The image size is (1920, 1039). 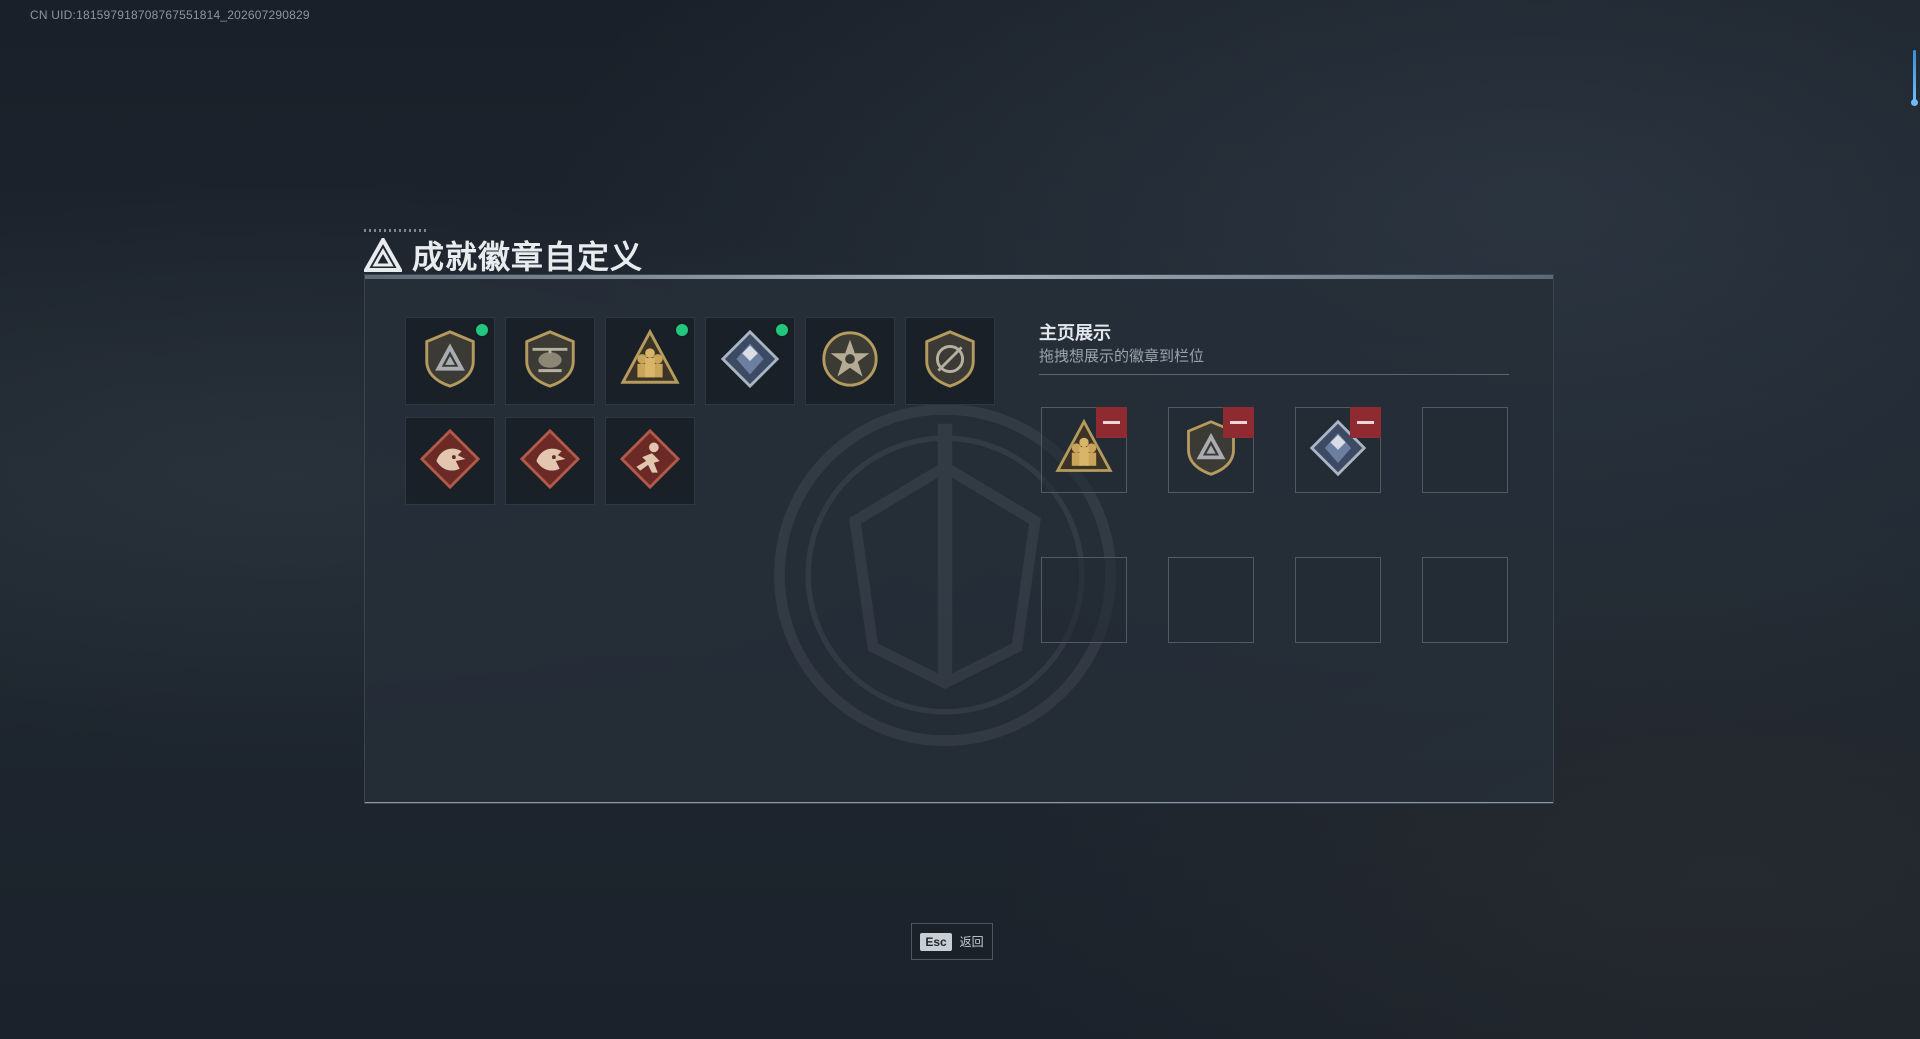 I want to click on back-button: Esc 返回, so click(x=952, y=941).